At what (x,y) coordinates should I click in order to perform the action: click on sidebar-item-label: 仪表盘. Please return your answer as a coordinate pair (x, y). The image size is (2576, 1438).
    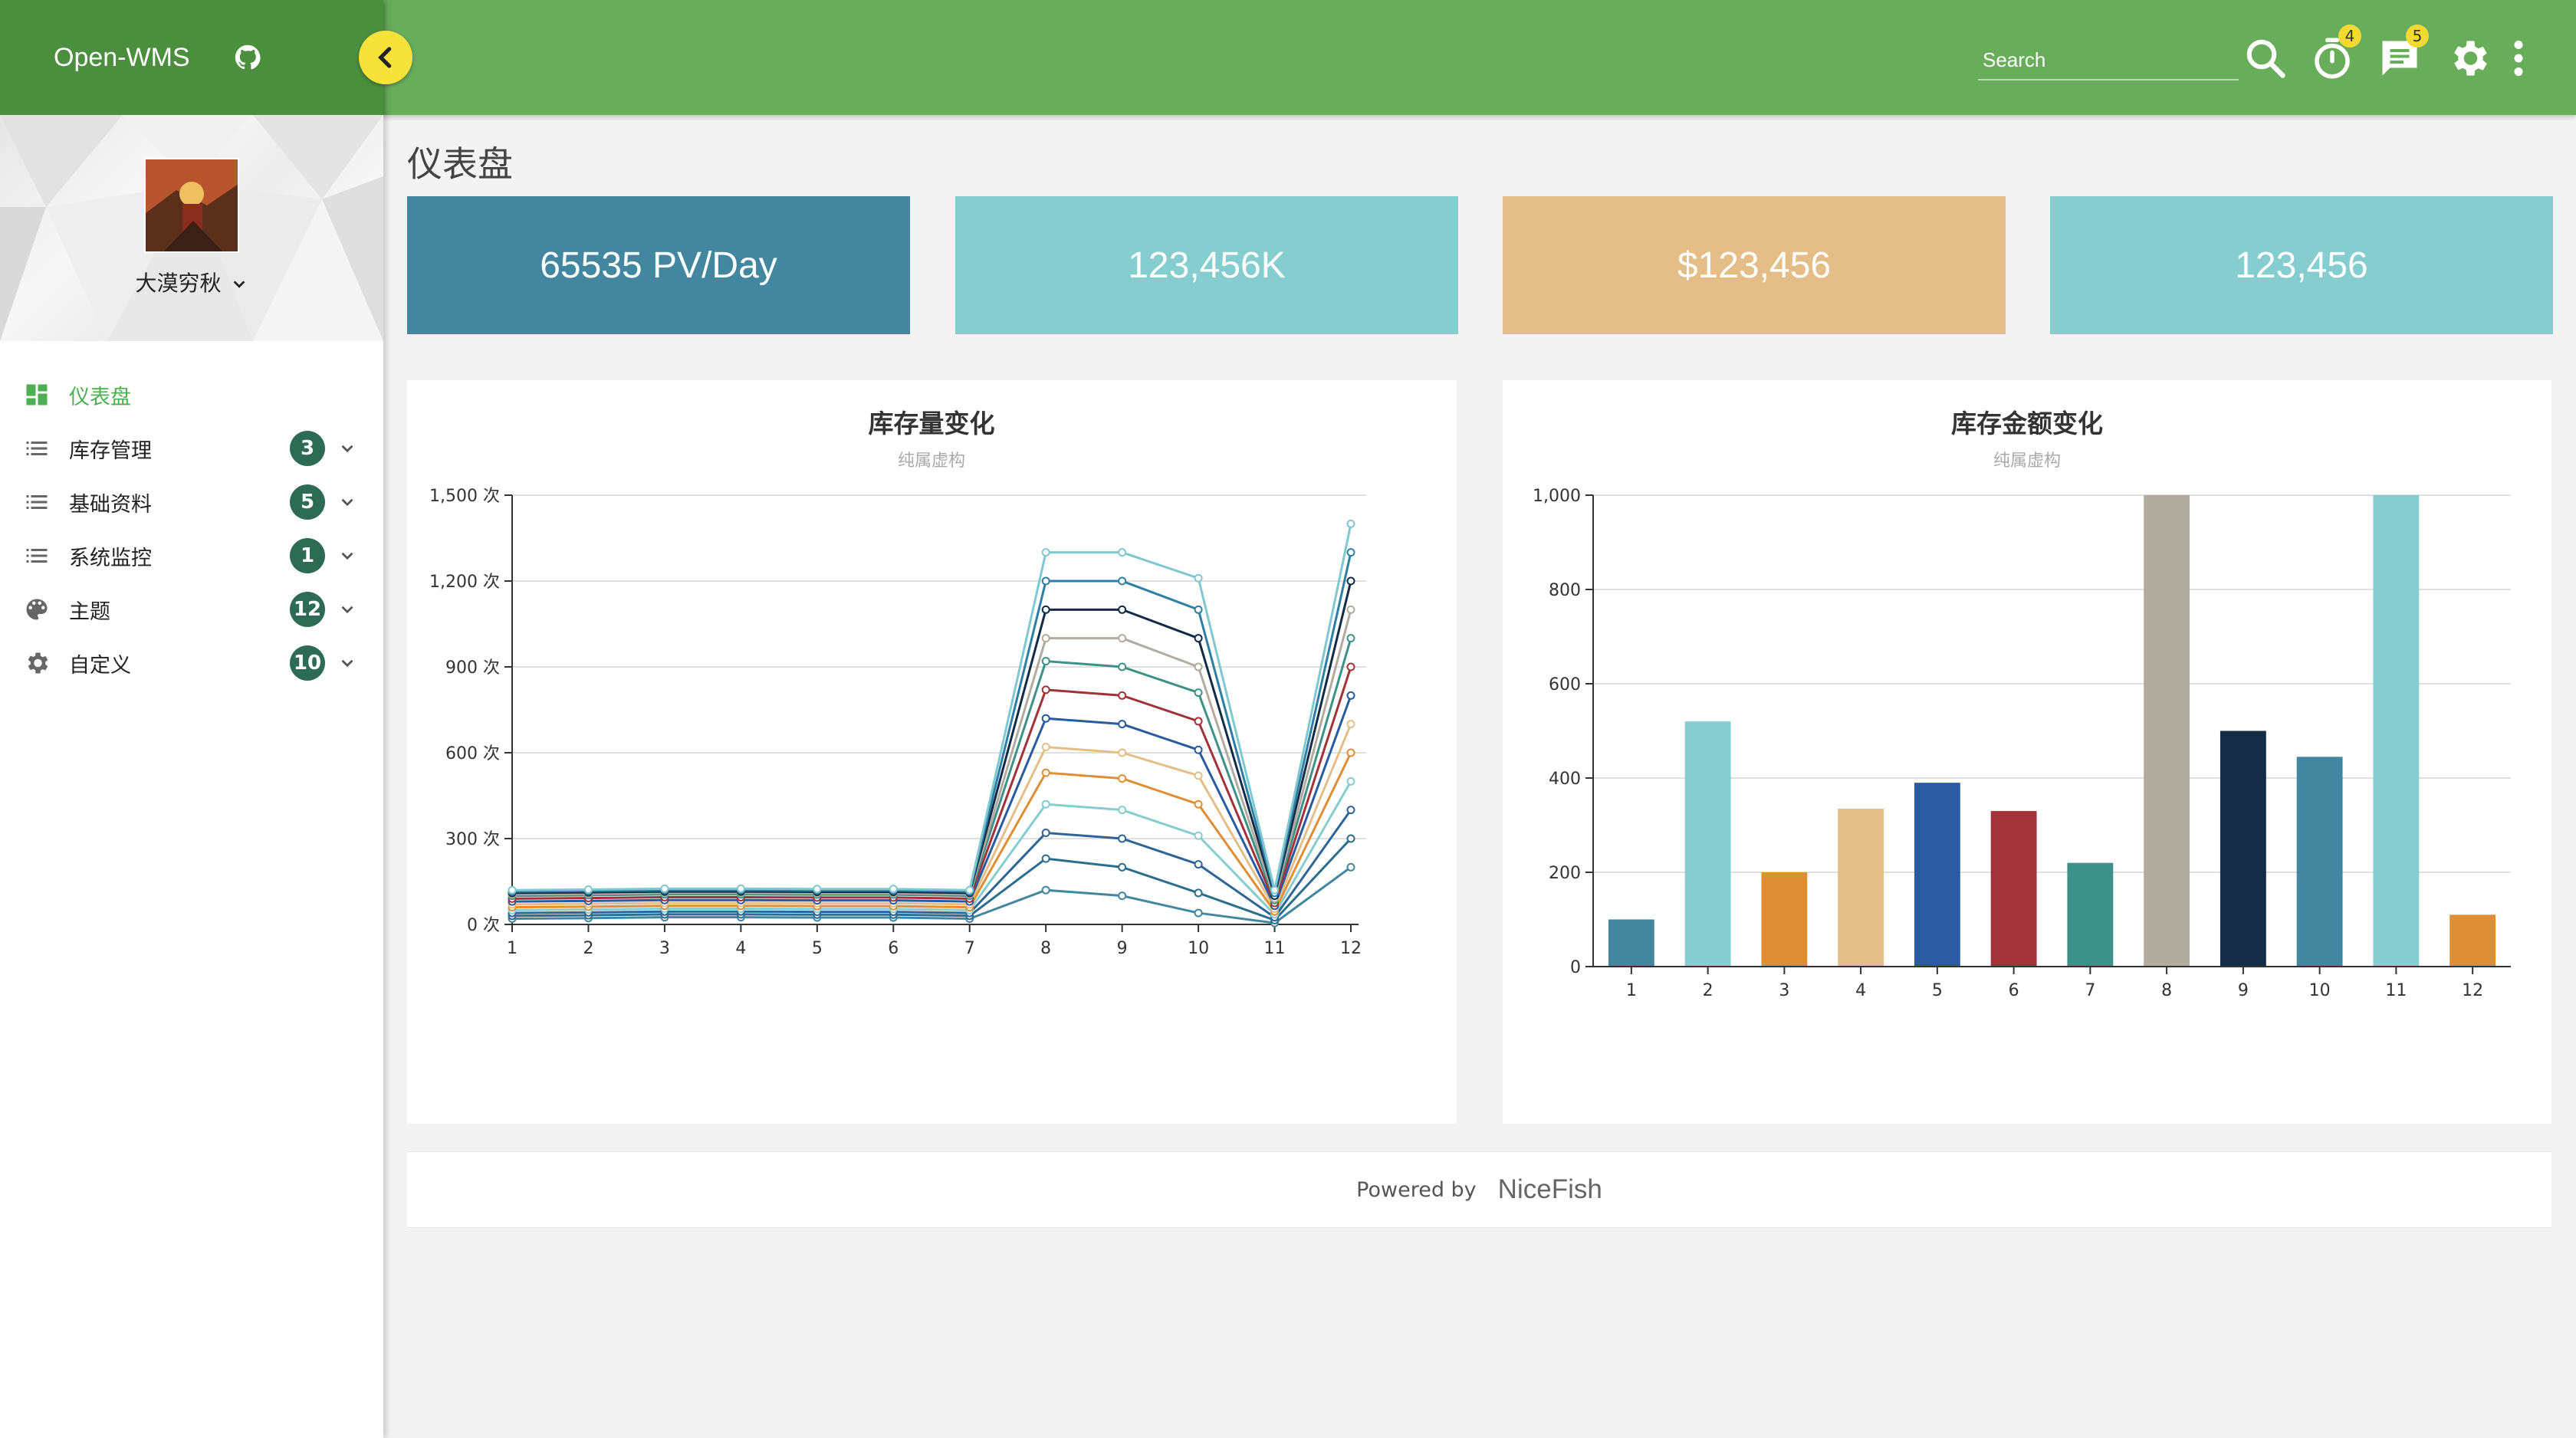
    Looking at the image, I should click on (100, 397).